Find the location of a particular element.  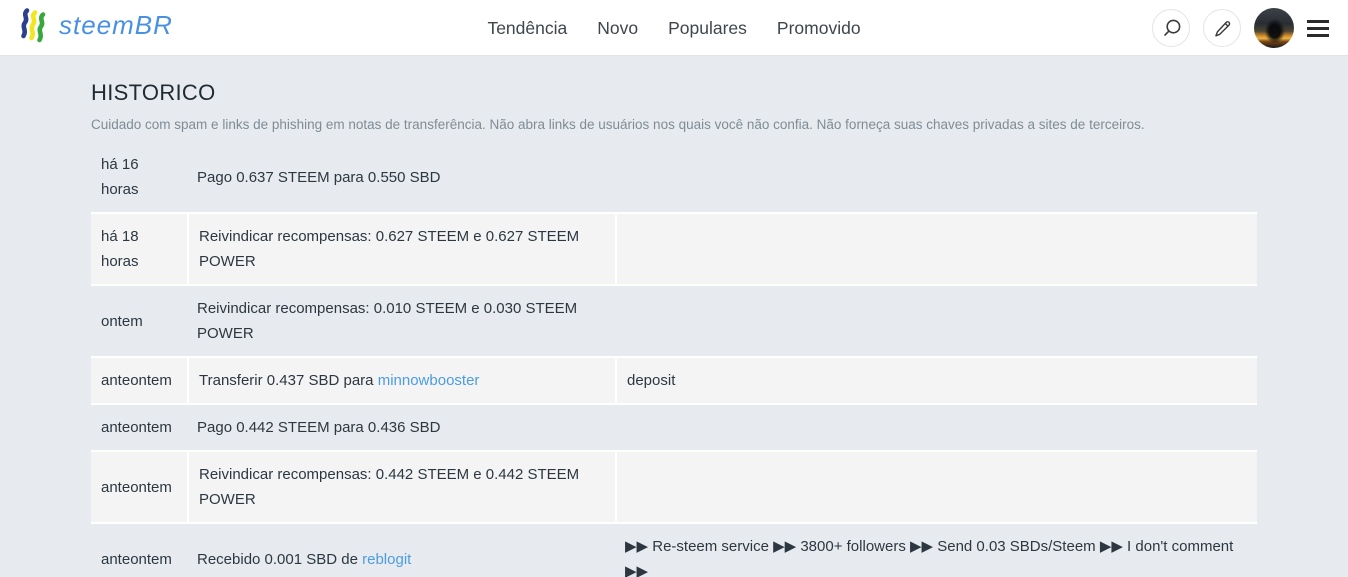

nav-tendencia: Tendência is located at coordinates (527, 28).